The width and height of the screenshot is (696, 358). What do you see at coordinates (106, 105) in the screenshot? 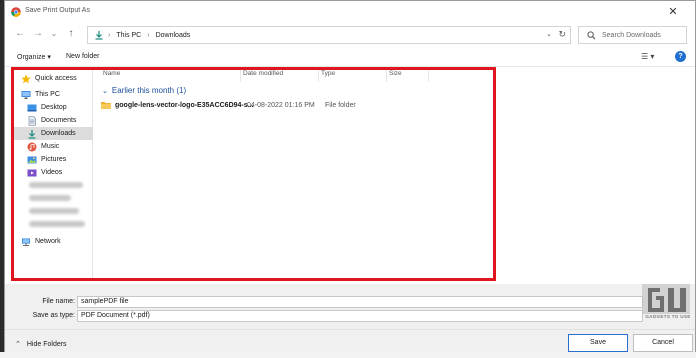
I see `folder-icon` at bounding box center [106, 105].